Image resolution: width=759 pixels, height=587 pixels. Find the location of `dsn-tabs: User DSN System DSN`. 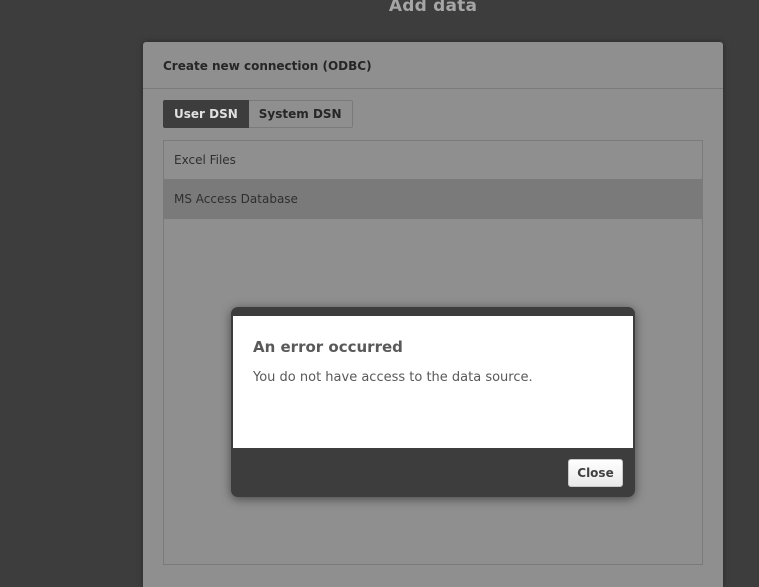

dsn-tabs: User DSN System DSN is located at coordinates (258, 114).